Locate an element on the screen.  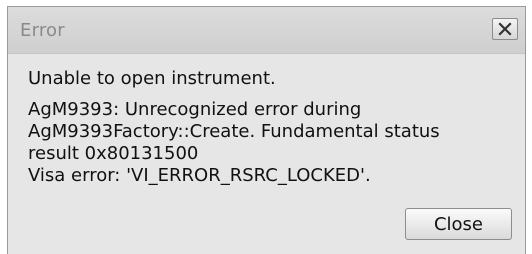
error-detail-line: result 0x80131500 is located at coordinates (113, 153).